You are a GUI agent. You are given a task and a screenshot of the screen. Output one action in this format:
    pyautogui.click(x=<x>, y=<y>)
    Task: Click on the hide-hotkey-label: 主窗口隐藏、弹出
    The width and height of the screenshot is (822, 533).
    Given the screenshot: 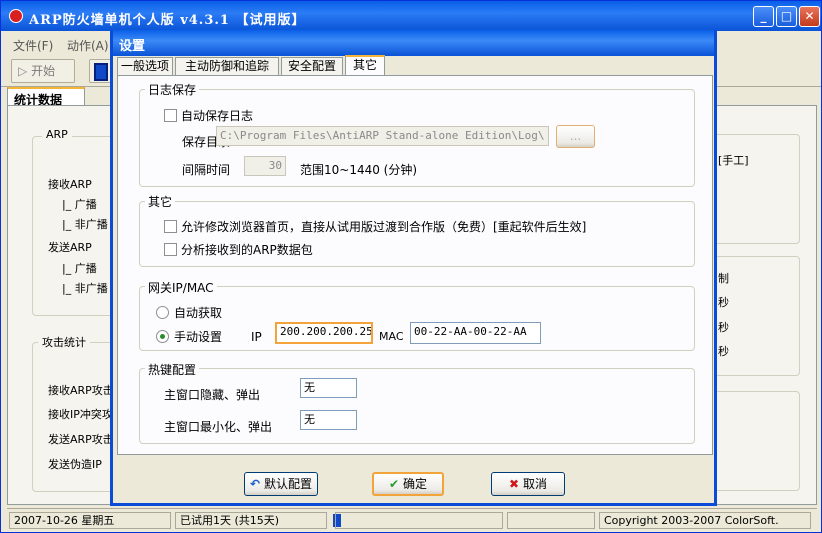 What is the action you would take?
    pyautogui.click(x=212, y=395)
    